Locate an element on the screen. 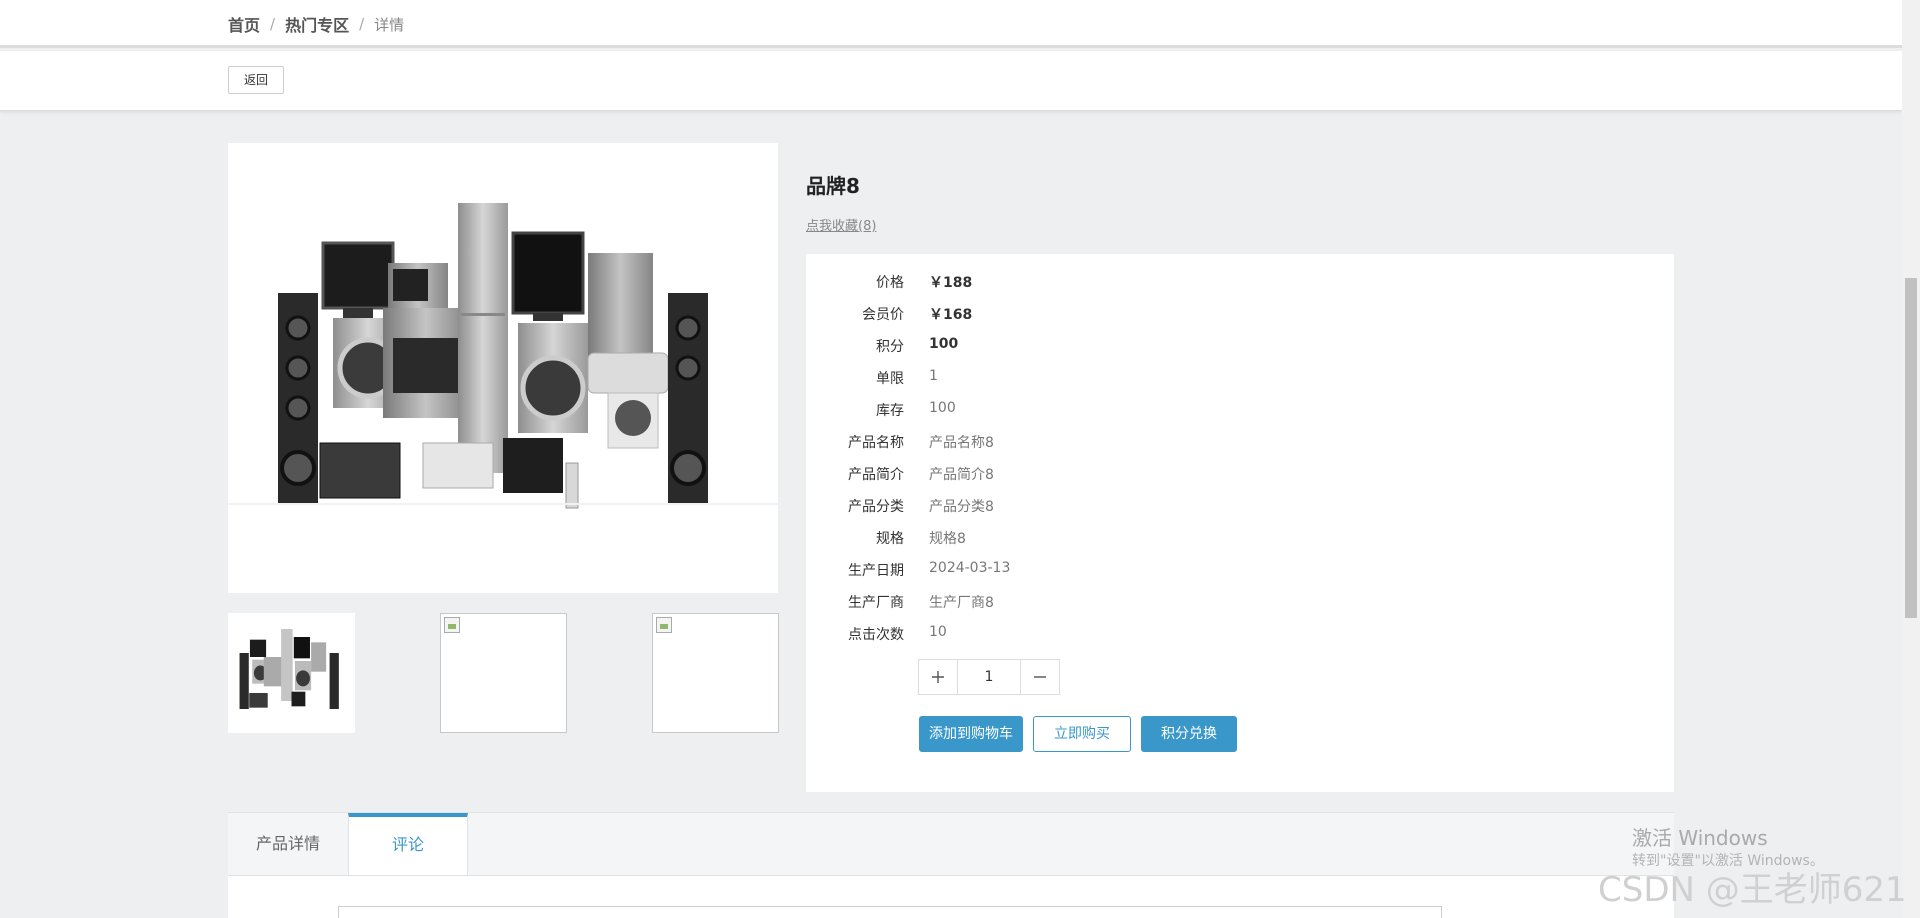 This screenshot has height=918, width=1920. info-row: 积分 100 is located at coordinates (1056, 347).